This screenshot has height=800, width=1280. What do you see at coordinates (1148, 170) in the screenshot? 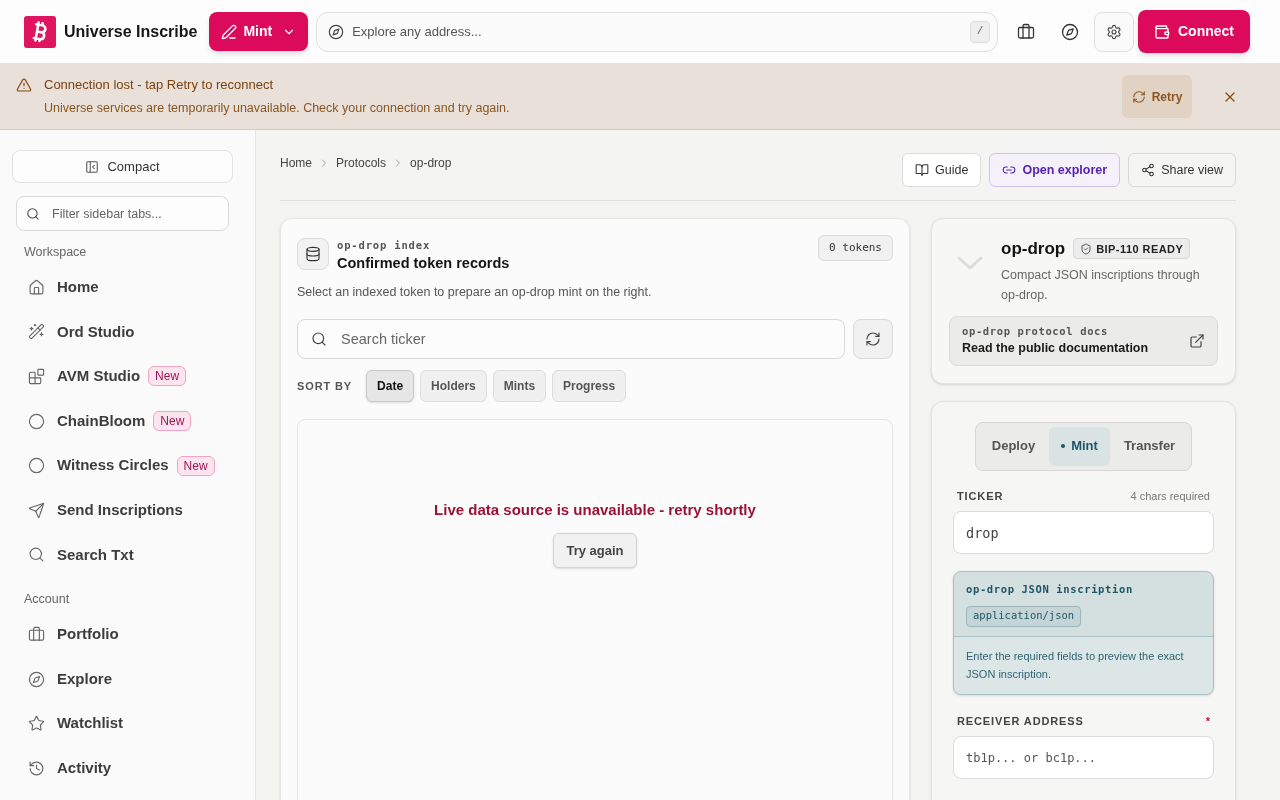
I see `share-icon` at bounding box center [1148, 170].